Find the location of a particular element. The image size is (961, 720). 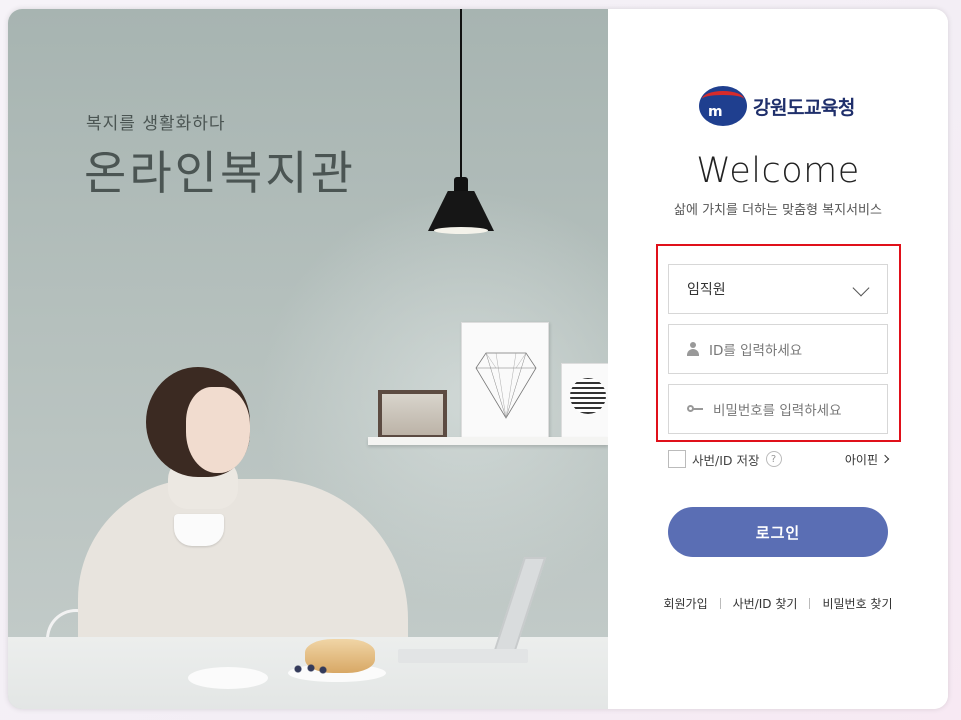

welcome-subtitle: 삶에 가치를 더하는 맞춤형 복지서비스 is located at coordinates (778, 210).